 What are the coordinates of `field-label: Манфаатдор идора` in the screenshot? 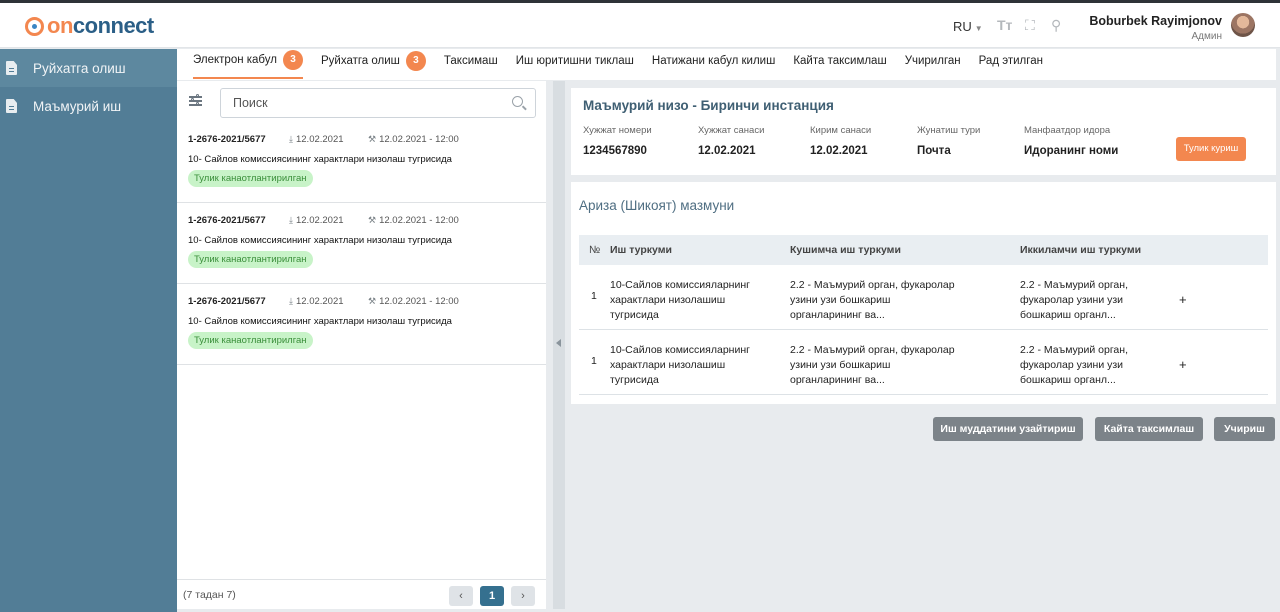 It's located at (1067, 130).